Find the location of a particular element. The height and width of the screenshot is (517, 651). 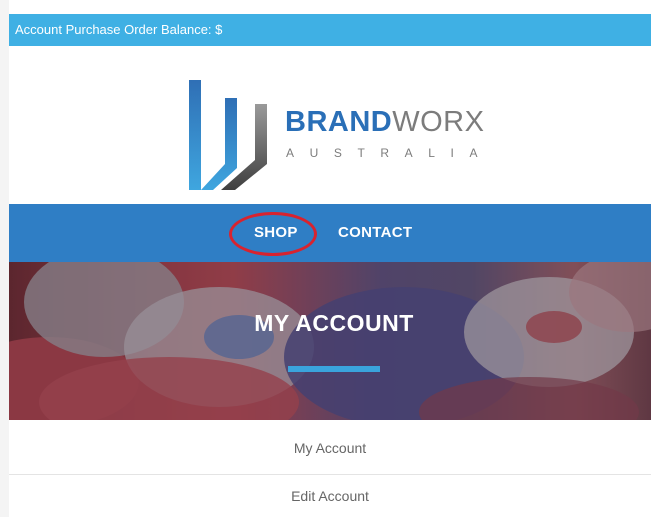

account-balance-text: Account Purchase Order Balance: $ is located at coordinates (119, 29).